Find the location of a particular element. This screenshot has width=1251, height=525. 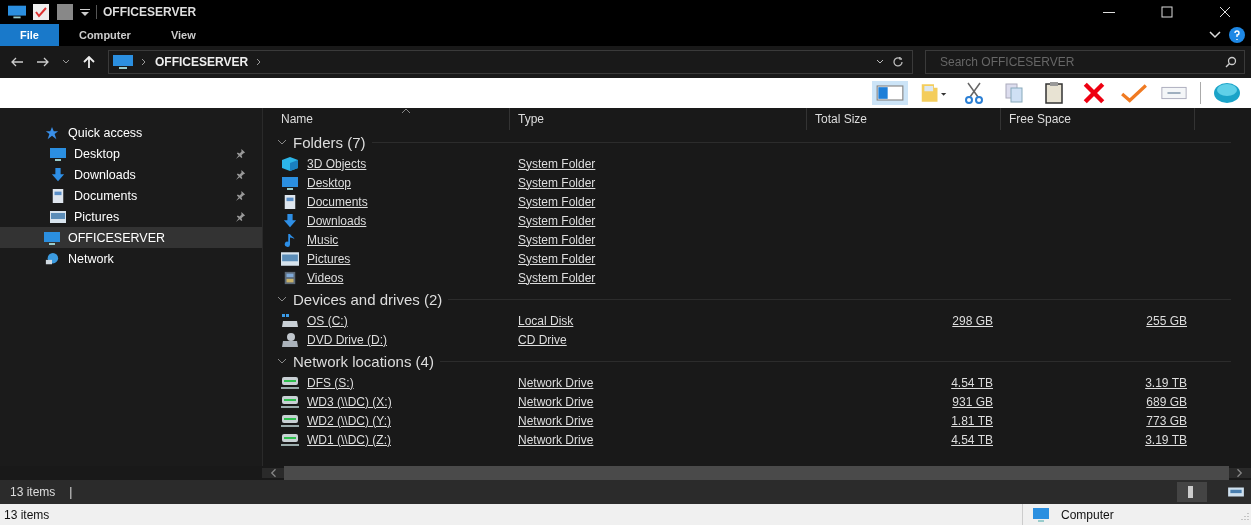

total-size: 931 GB is located at coordinates (972, 401).